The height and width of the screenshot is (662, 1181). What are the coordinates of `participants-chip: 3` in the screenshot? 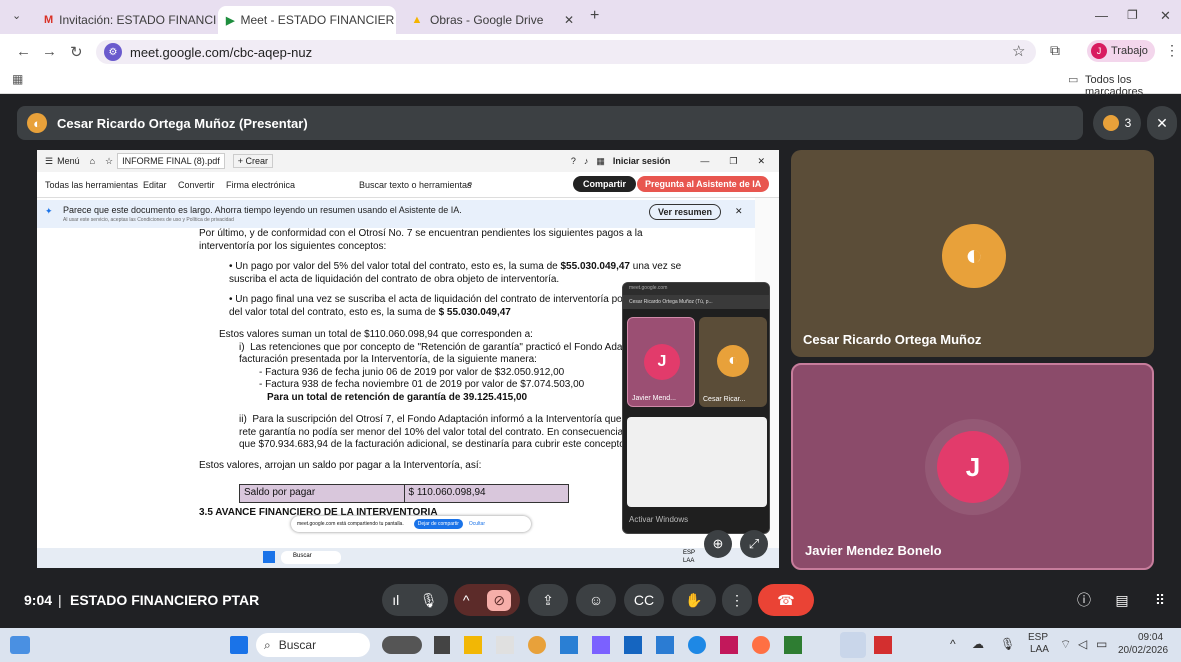 It's located at (1117, 123).